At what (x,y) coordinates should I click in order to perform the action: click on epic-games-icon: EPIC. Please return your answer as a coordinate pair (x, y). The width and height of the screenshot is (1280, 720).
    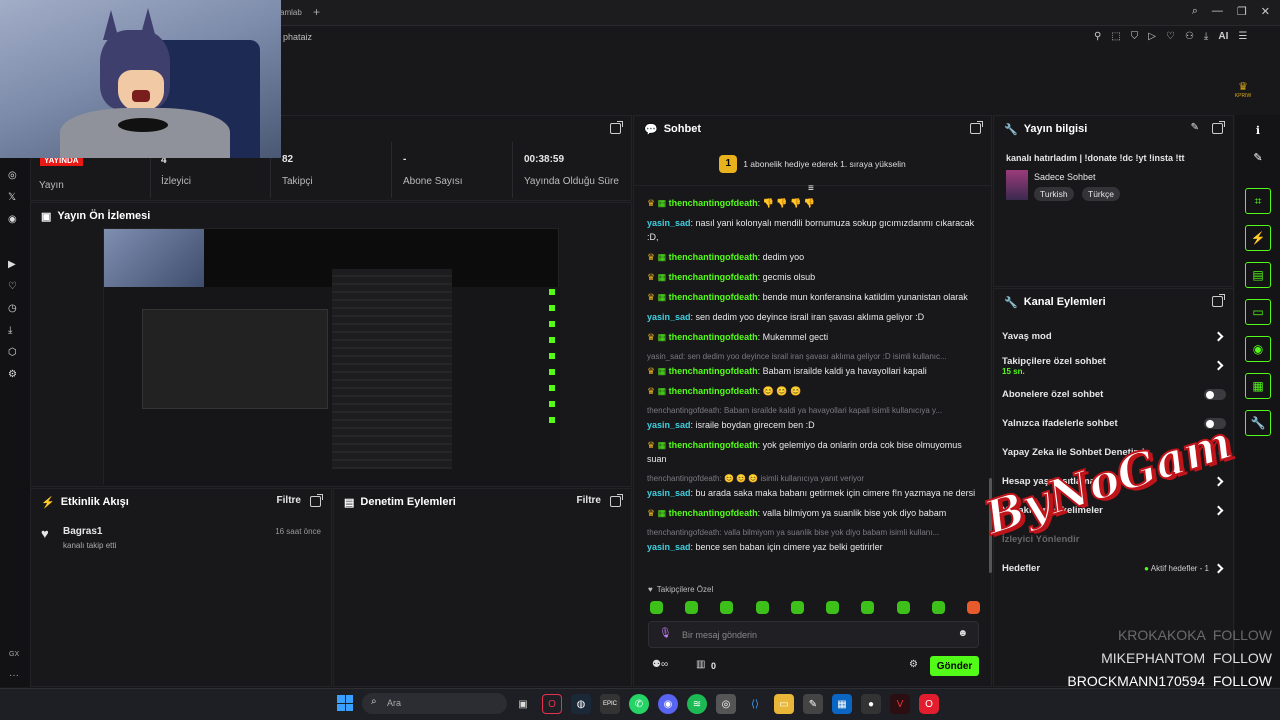
    Looking at the image, I should click on (610, 704).